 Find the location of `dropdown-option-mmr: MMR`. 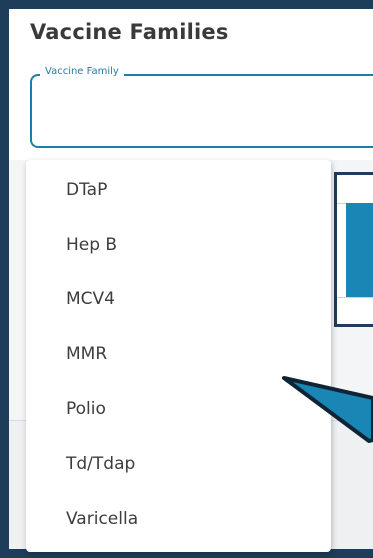

dropdown-option-mmr: MMR is located at coordinates (178, 354).